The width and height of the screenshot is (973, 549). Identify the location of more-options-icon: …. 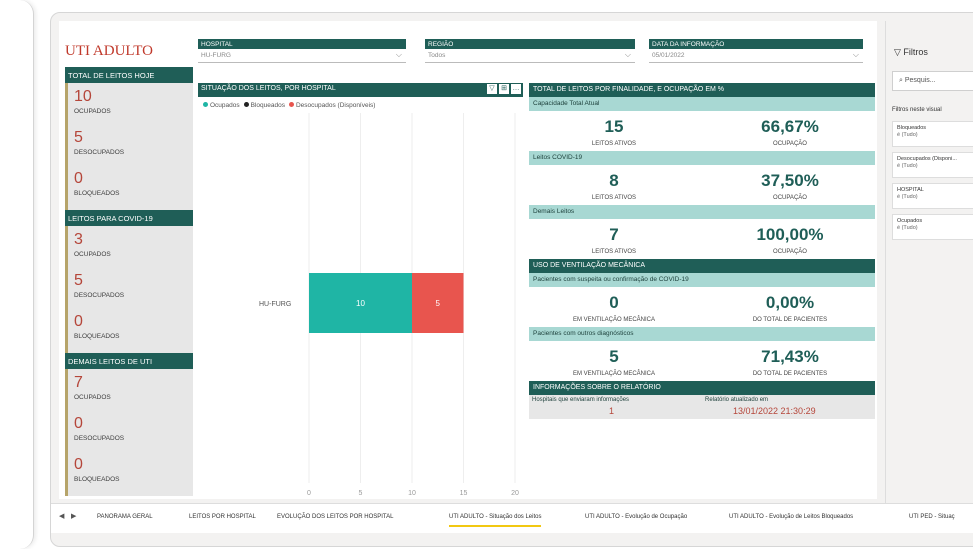
(516, 89).